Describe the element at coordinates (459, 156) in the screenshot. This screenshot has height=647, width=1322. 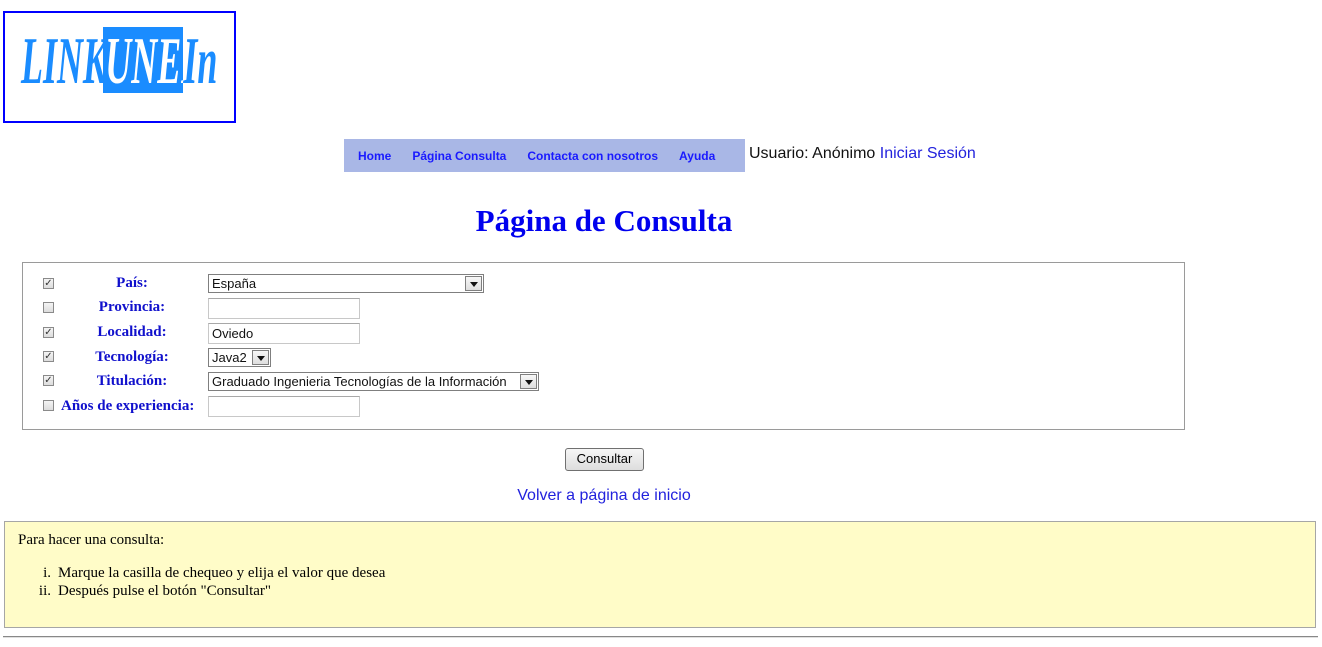
I see `nav-pagina-consulta: Página Consulta` at that location.